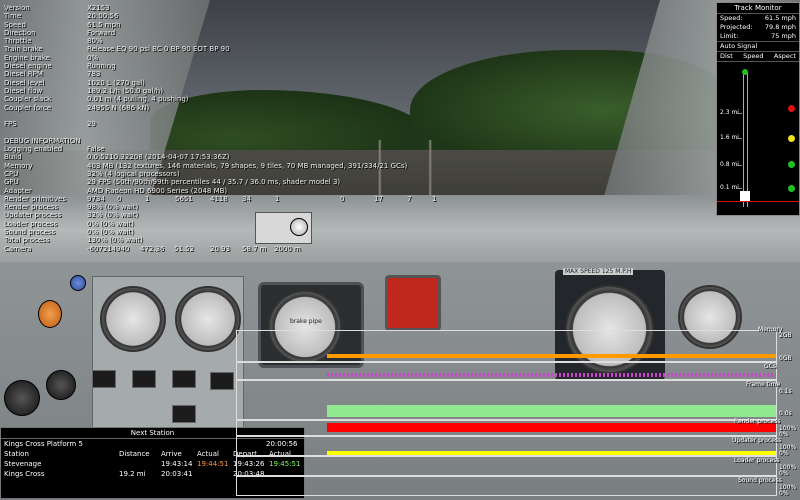 The width and height of the screenshot is (800, 500). I want to click on hud-key: Throttle, so click(18, 41).